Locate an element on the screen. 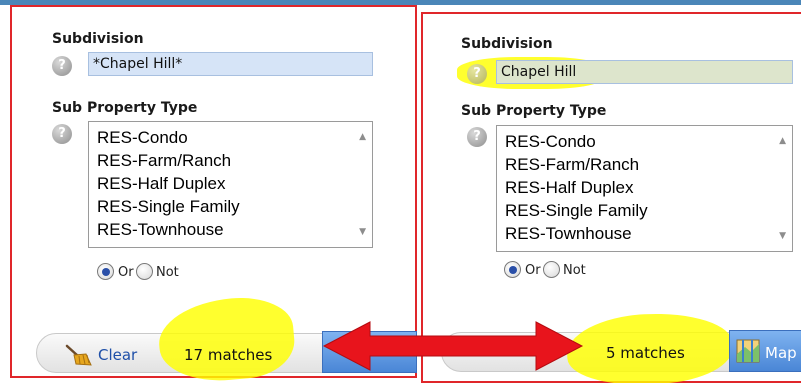 The width and height of the screenshot is (801, 383). broom-icon is located at coordinates (79, 355).